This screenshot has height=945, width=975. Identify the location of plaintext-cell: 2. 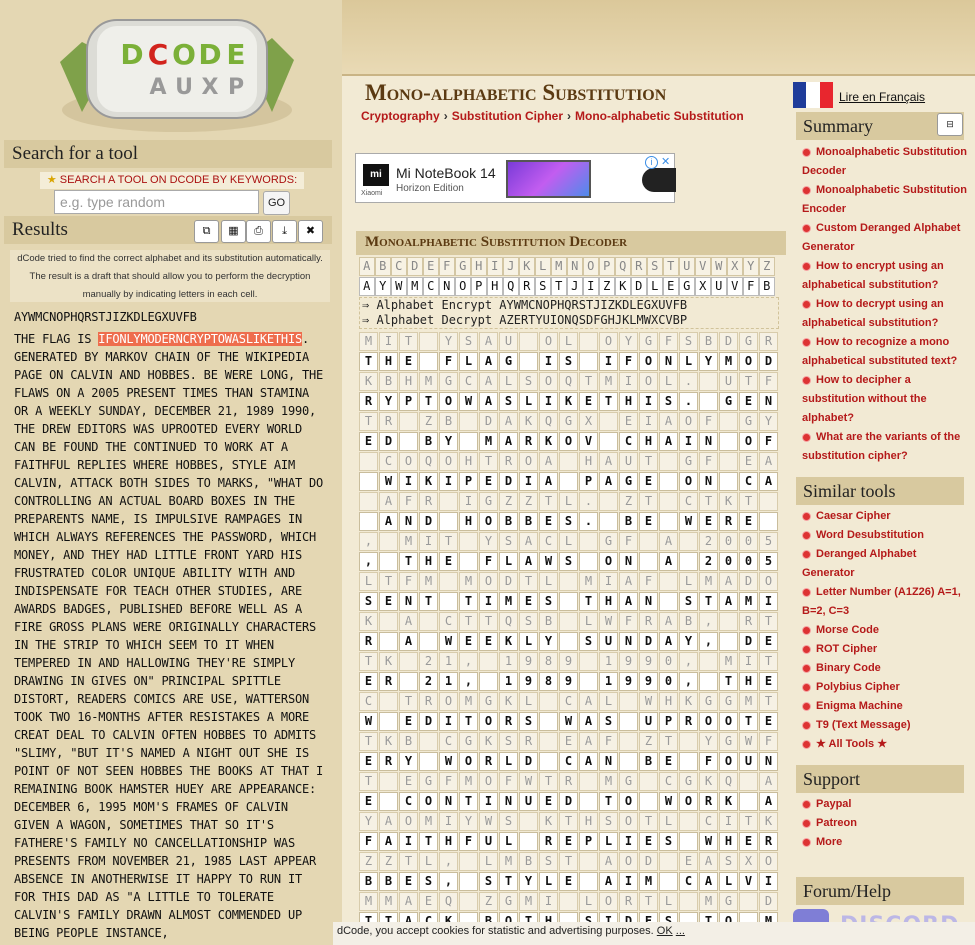
(428, 681).